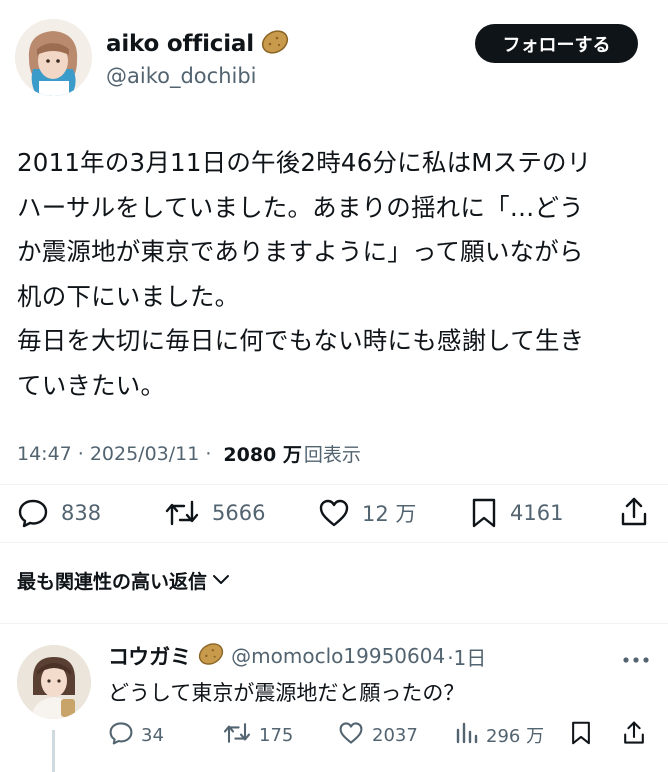 This screenshot has height=772, width=668. I want to click on tweet-text-line: 2011年の3月11日の午後2時46分に私はMステのリ, so click(304, 162).